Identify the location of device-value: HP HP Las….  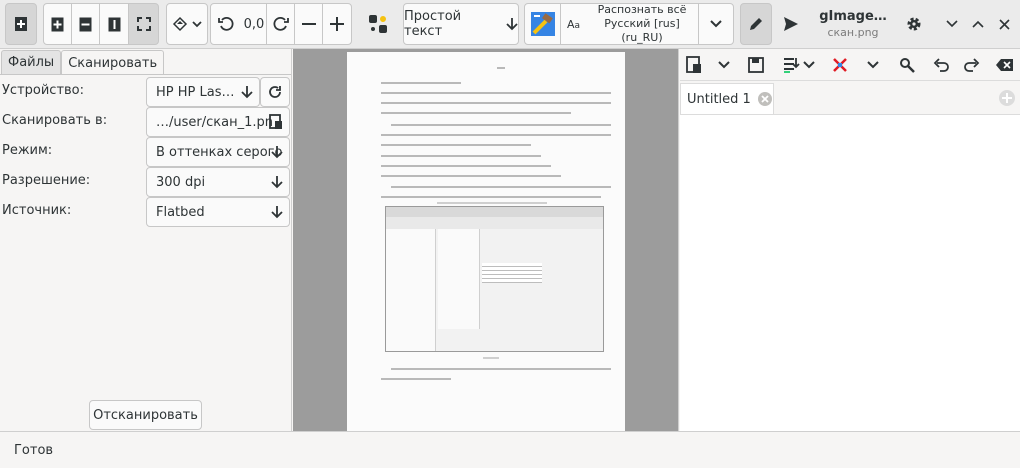
(195, 92).